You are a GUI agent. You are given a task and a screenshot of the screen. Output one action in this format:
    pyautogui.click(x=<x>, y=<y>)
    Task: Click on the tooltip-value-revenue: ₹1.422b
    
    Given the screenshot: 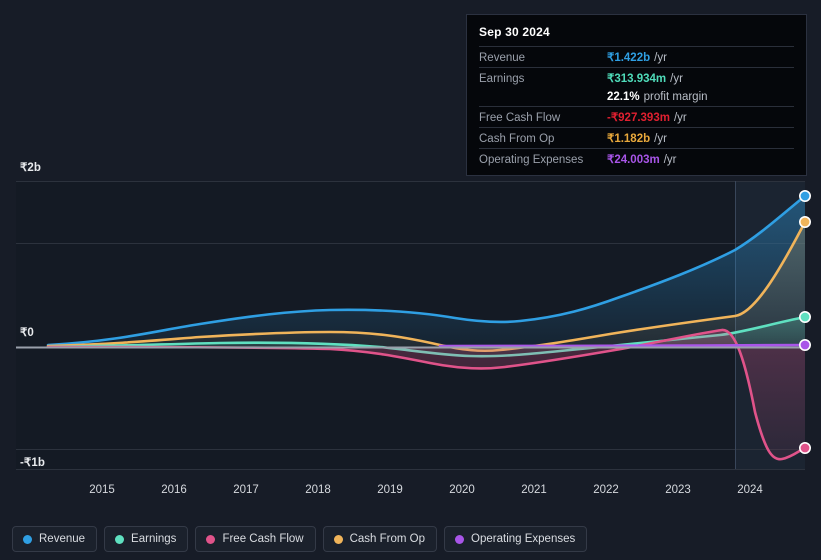 What is the action you would take?
    pyautogui.click(x=629, y=58)
    